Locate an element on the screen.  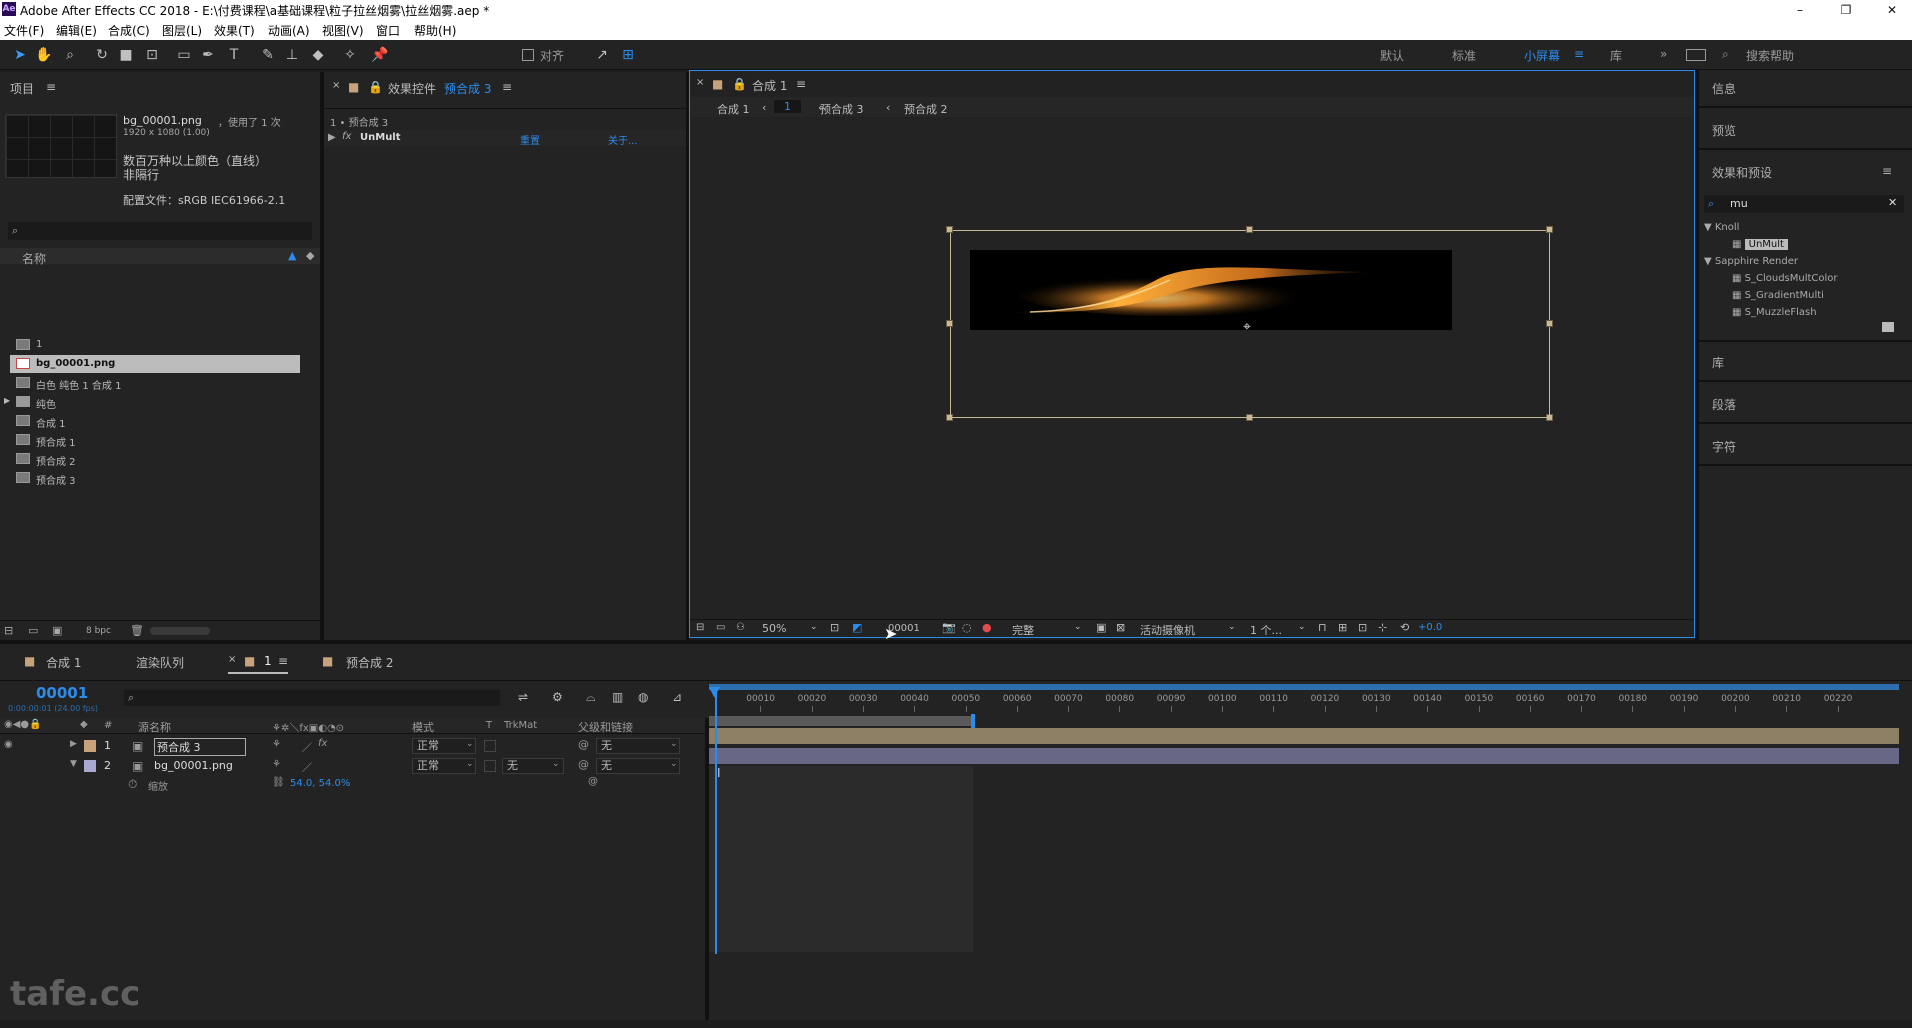
fit-icon: ⊡ is located at coordinates (834, 627).